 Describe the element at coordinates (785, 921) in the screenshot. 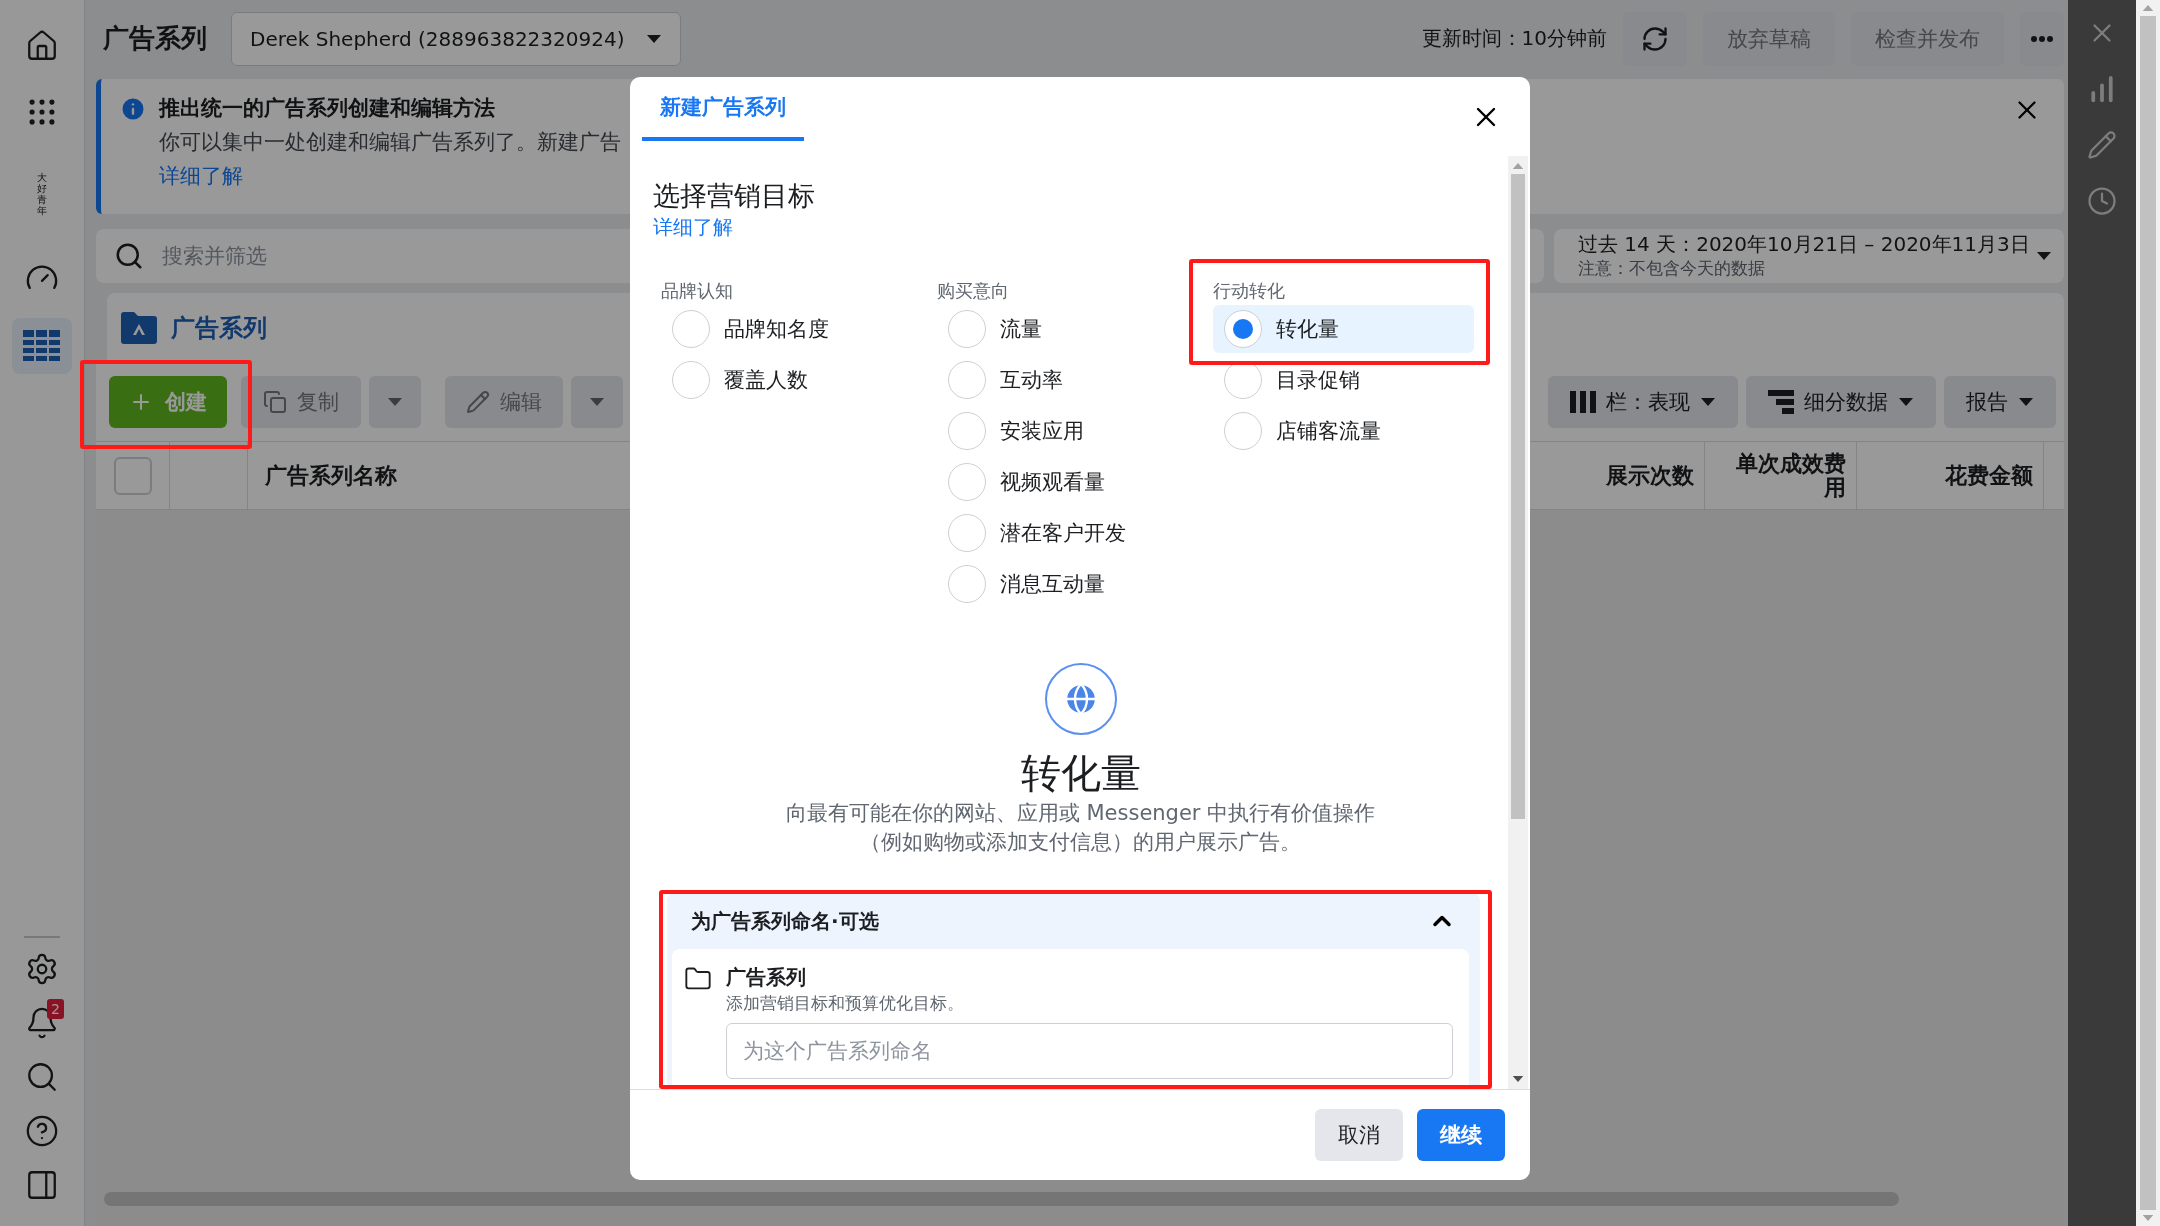

I see `section-title: 为广告系列命名·可选` at that location.